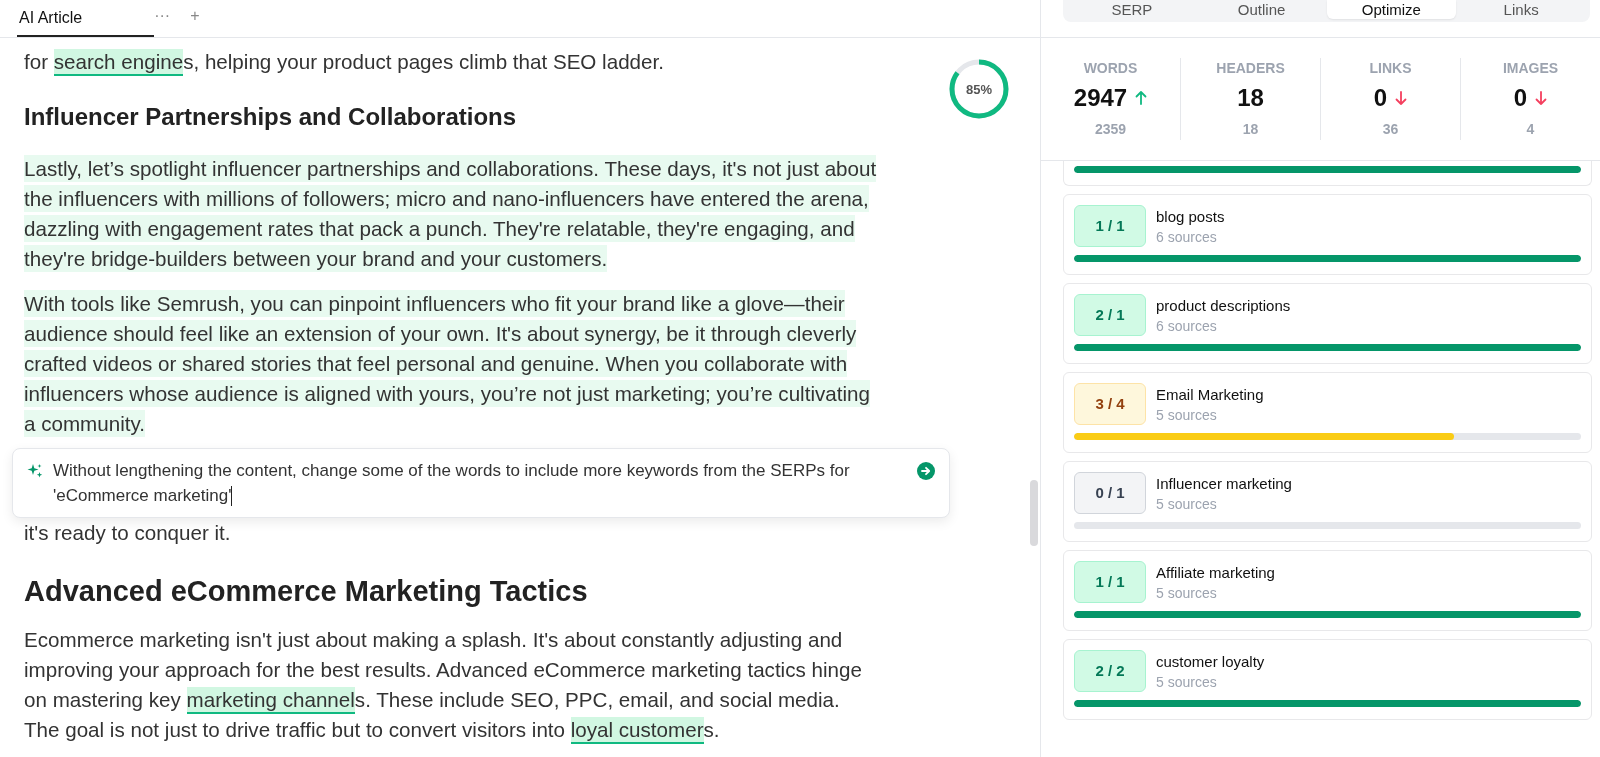 This screenshot has width=1600, height=757. I want to click on stat-label: IMAGES, so click(1530, 68).